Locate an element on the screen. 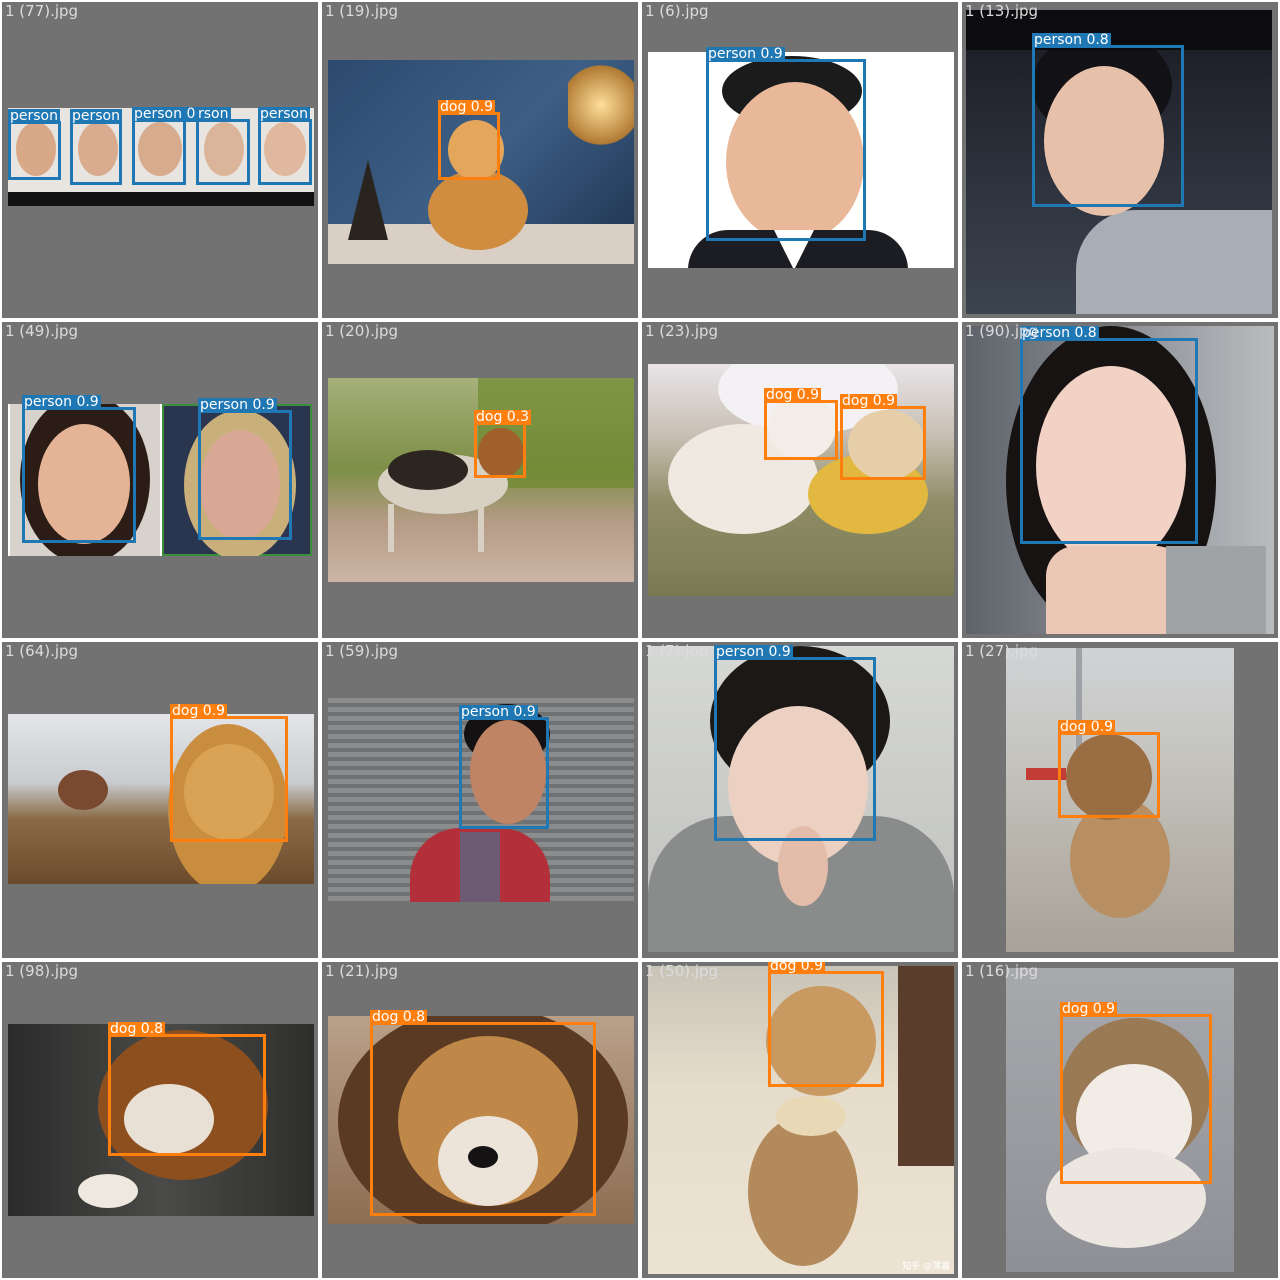 The height and width of the screenshot is (1280, 1280). image-tile: 1 (23).jpg dog 0.9 dog 0.9 is located at coordinates (800, 480).